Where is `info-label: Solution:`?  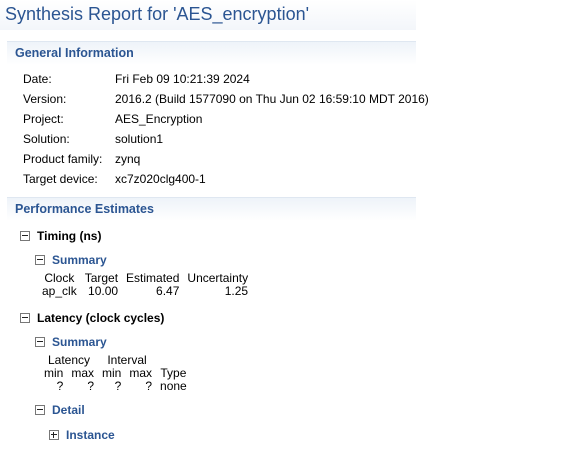 info-label: Solution: is located at coordinates (46, 139).